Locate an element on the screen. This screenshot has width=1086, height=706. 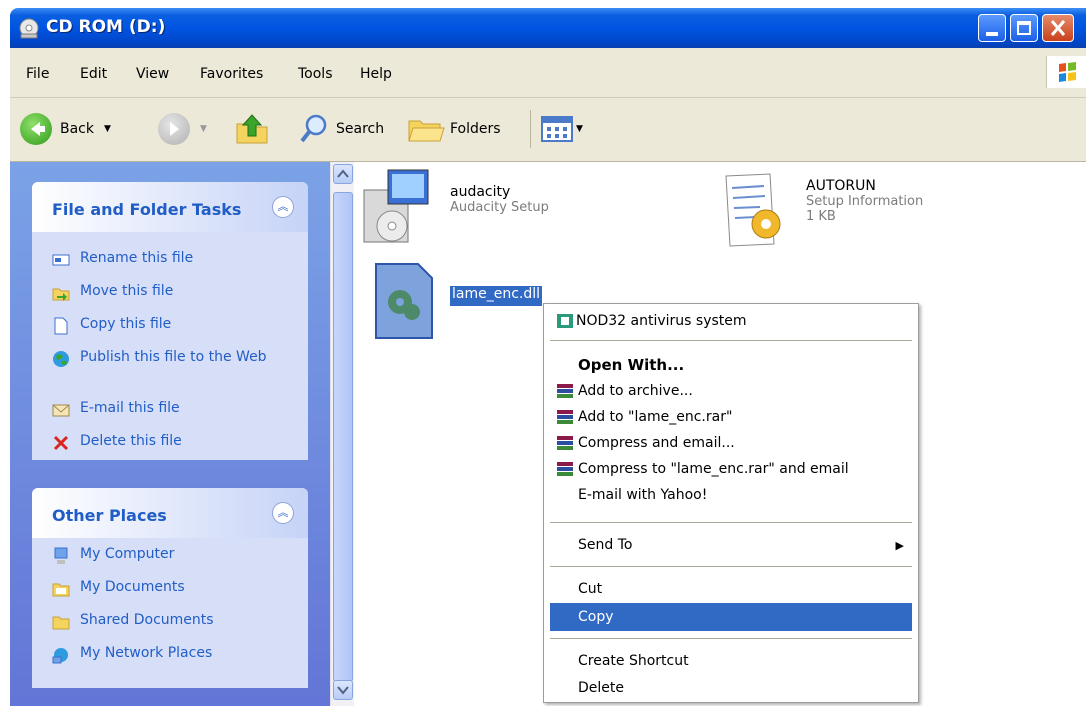
forward-arrow-icon is located at coordinates (174, 129).